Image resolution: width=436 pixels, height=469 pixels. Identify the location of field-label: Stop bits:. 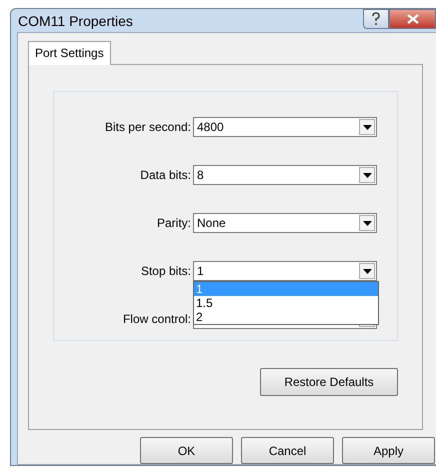
(166, 271).